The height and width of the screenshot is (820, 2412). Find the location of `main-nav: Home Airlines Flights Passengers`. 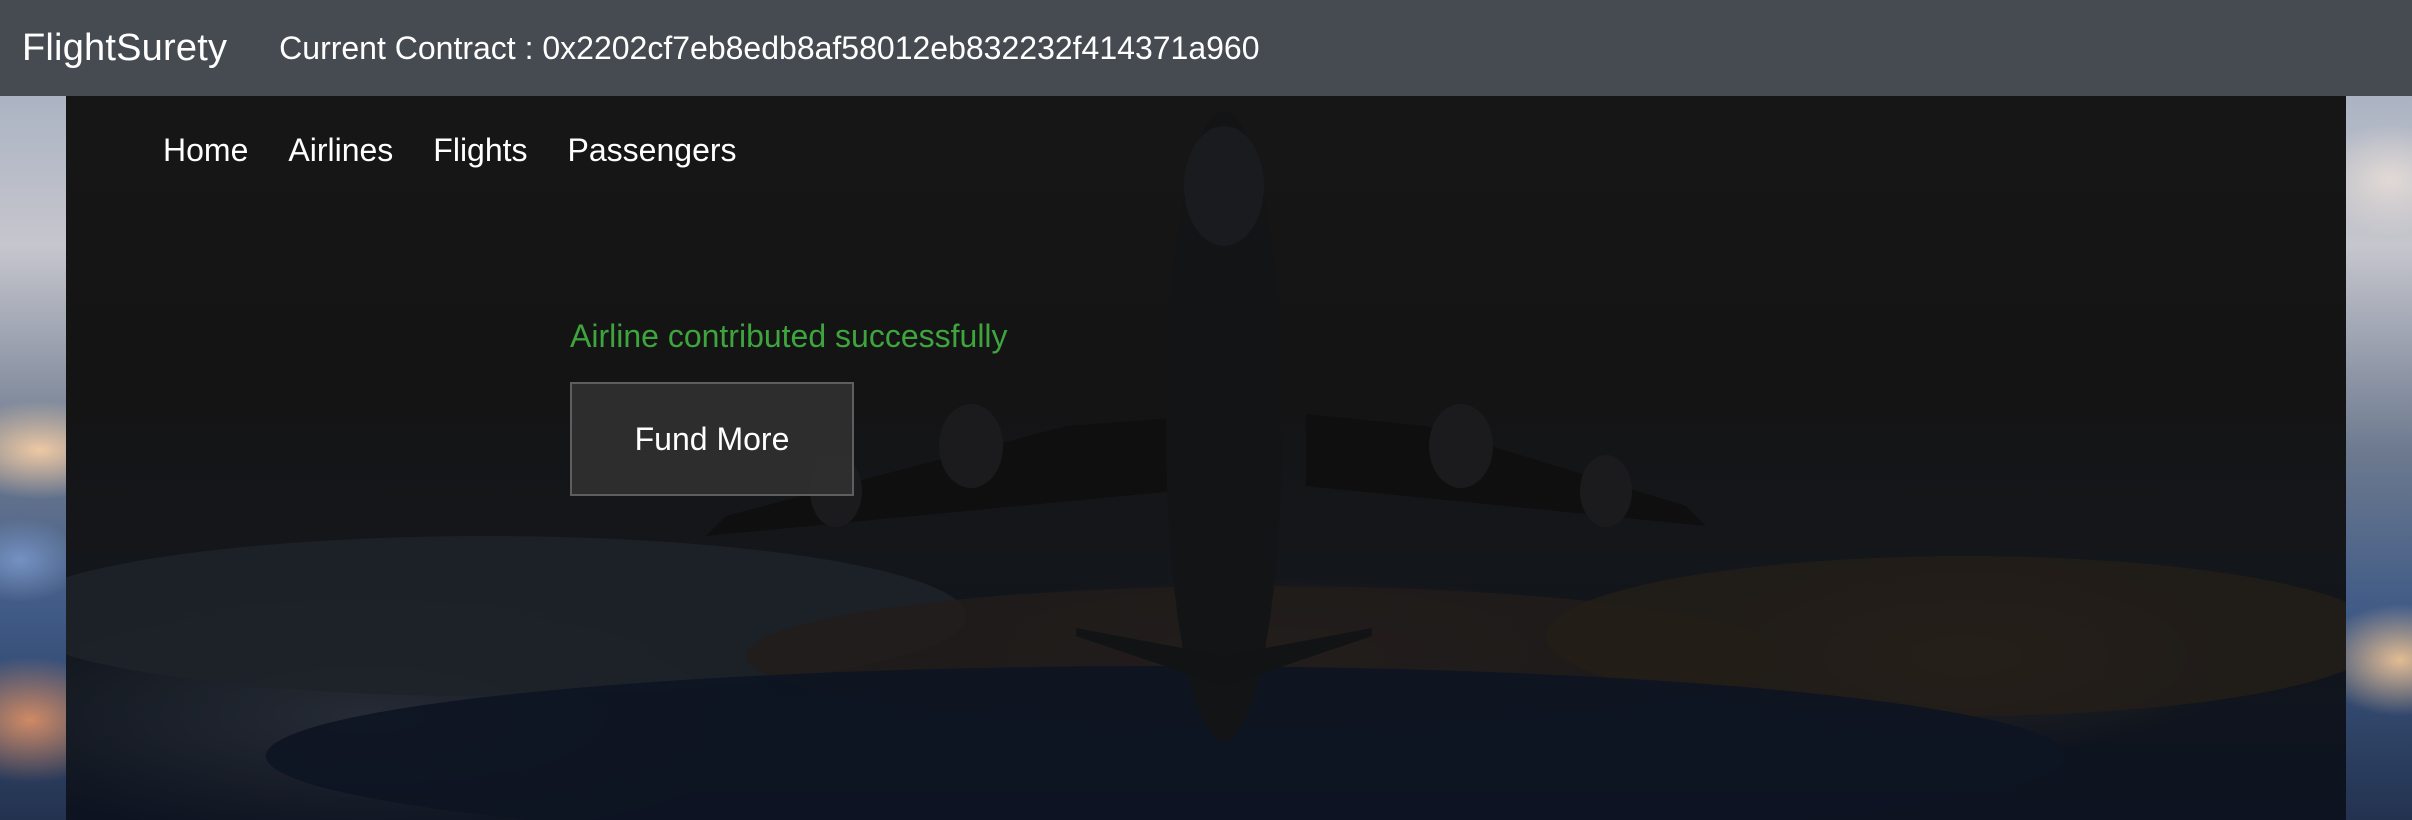

main-nav: Home Airlines Flights Passengers is located at coordinates (450, 150).